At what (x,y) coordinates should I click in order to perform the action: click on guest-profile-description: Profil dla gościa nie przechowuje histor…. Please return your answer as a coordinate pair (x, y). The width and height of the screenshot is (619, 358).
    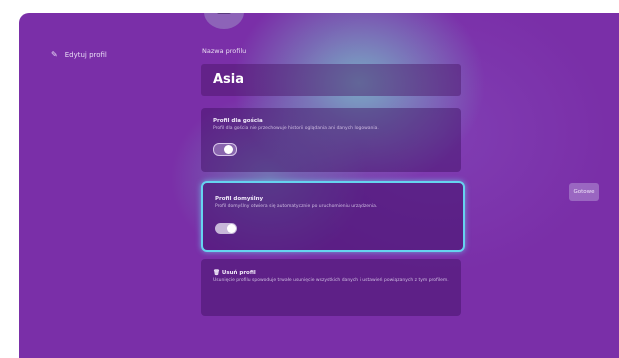
    Looking at the image, I should click on (296, 128).